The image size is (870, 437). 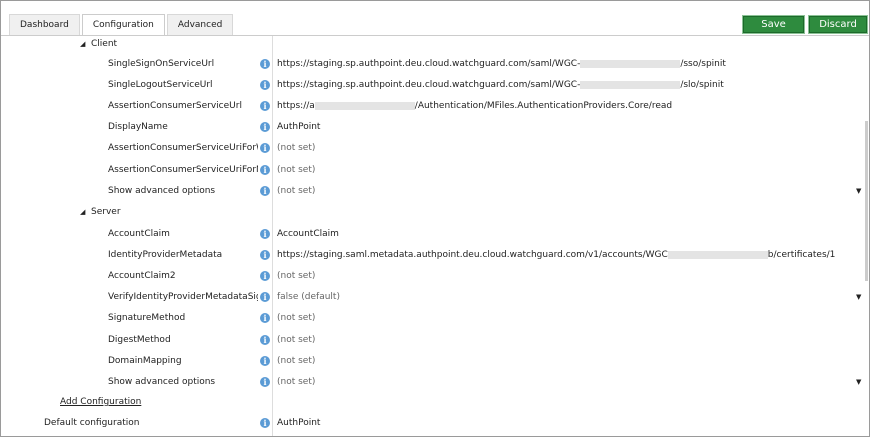 I want to click on property-label: SingleLogoutServiceUrl, so click(x=160, y=85).